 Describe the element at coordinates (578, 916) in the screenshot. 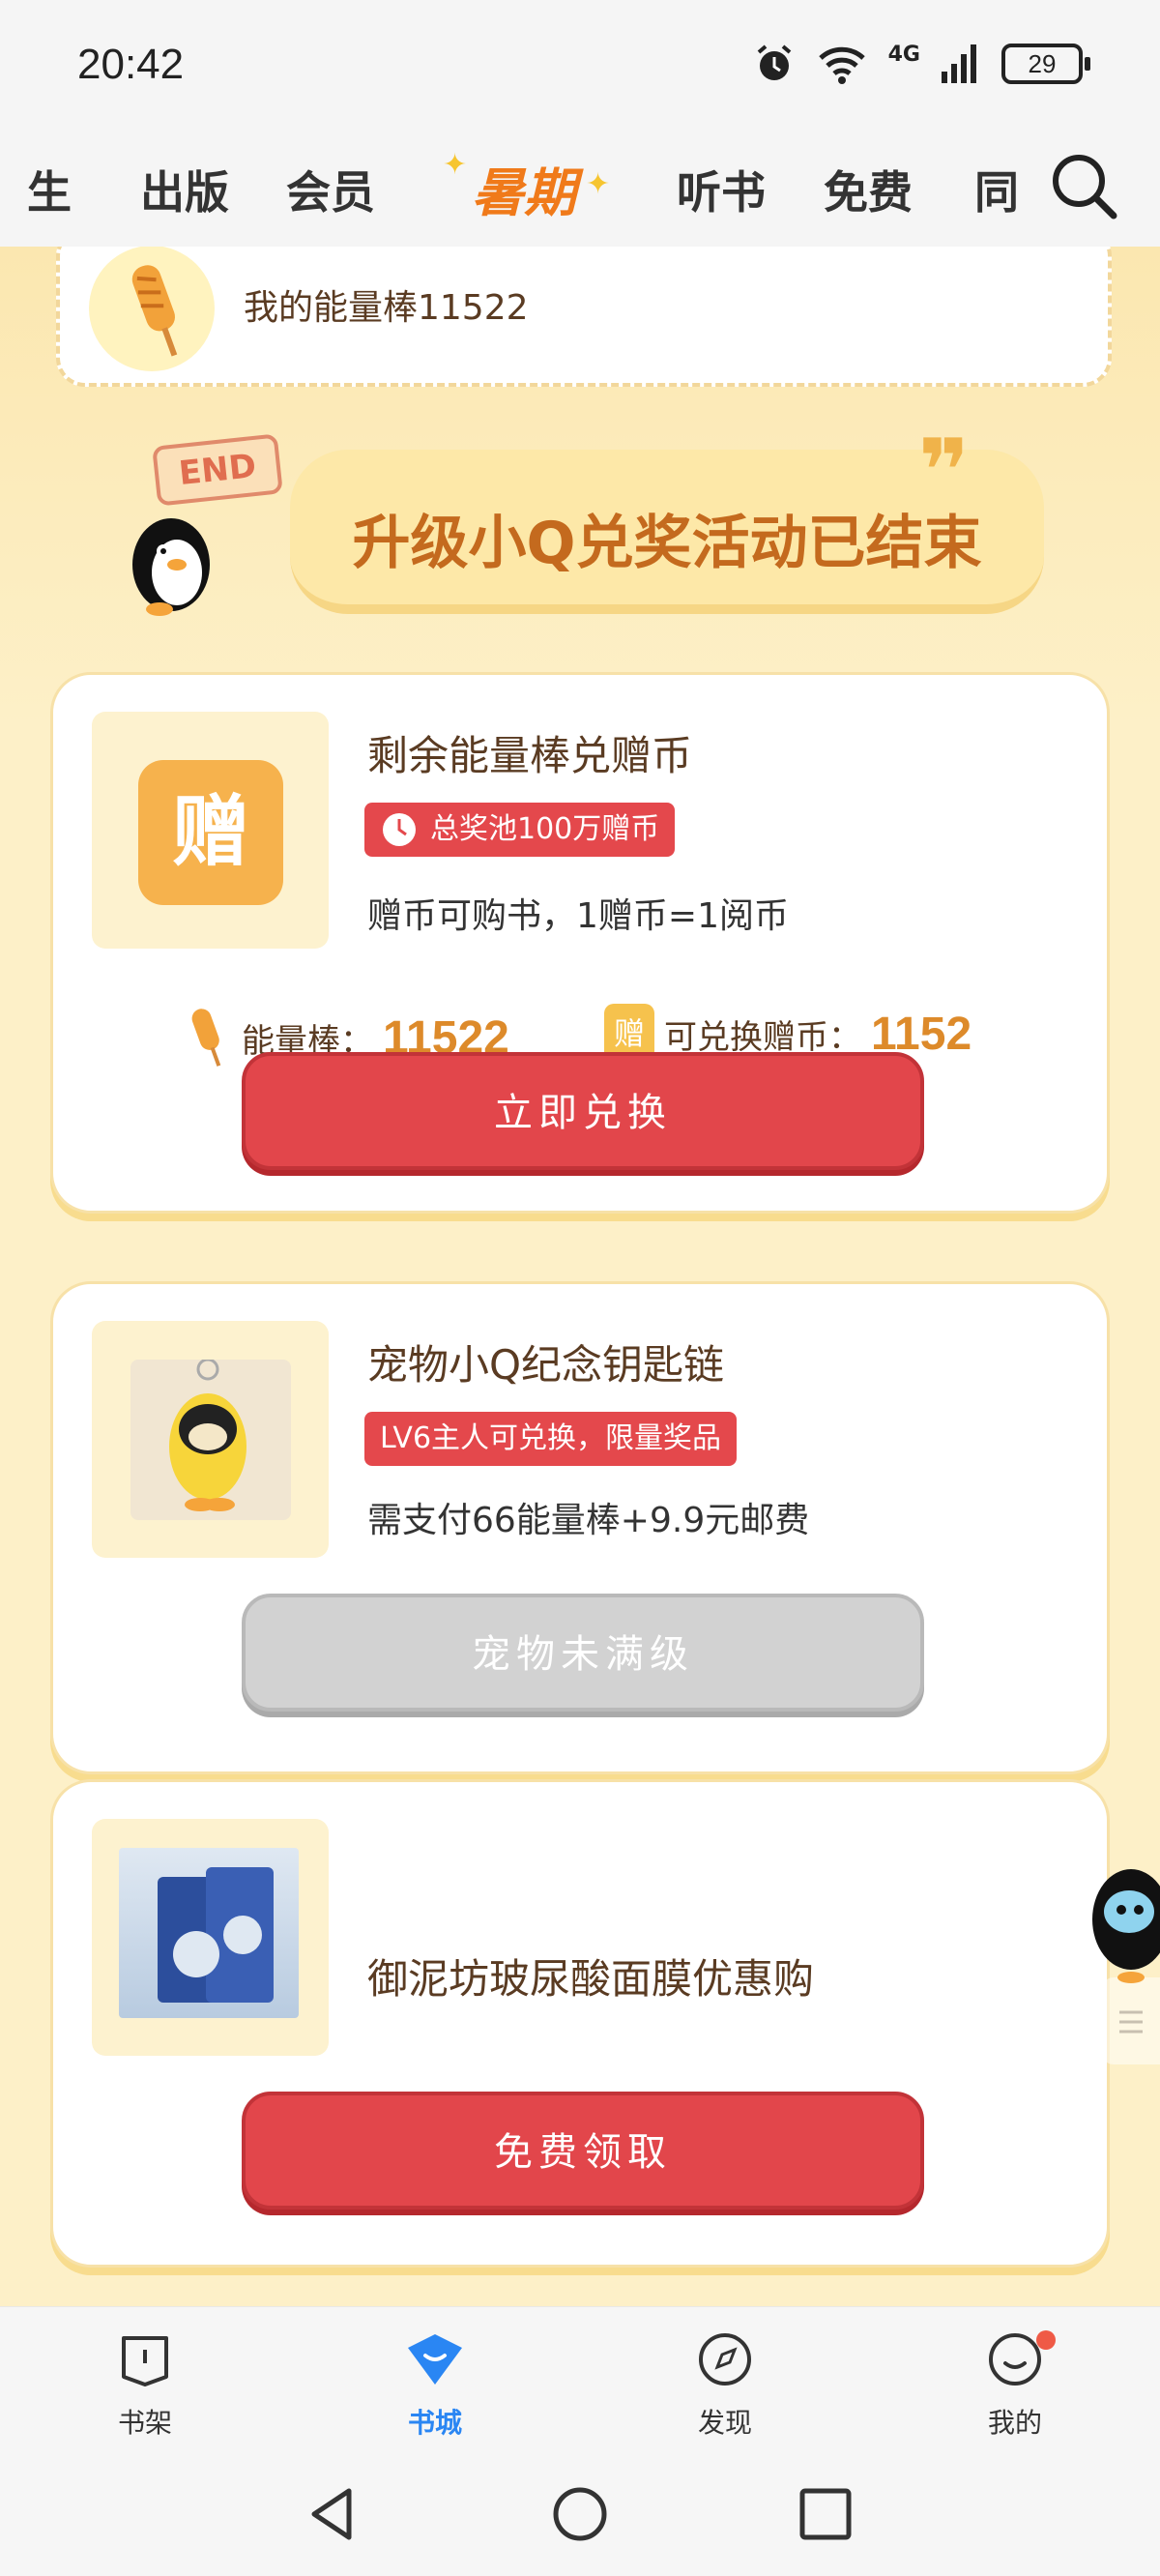

I see `card-description: 赠币可购书，1赠币=1阅币` at that location.